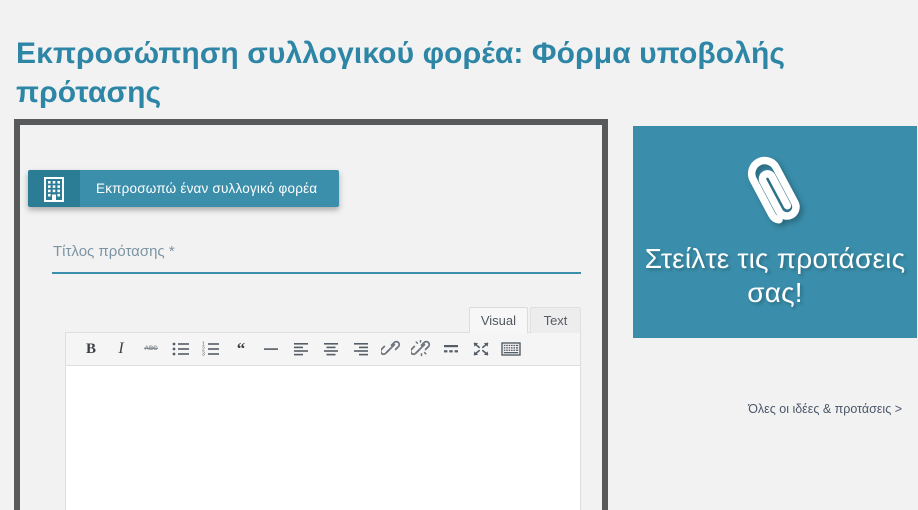 The image size is (918, 510). What do you see at coordinates (511, 349) in the screenshot?
I see `toolbar-toggle-icon` at bounding box center [511, 349].